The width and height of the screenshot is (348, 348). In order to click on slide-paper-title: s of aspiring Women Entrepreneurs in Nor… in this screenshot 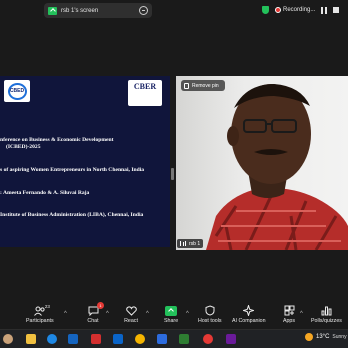, I will do `click(72, 170)`.